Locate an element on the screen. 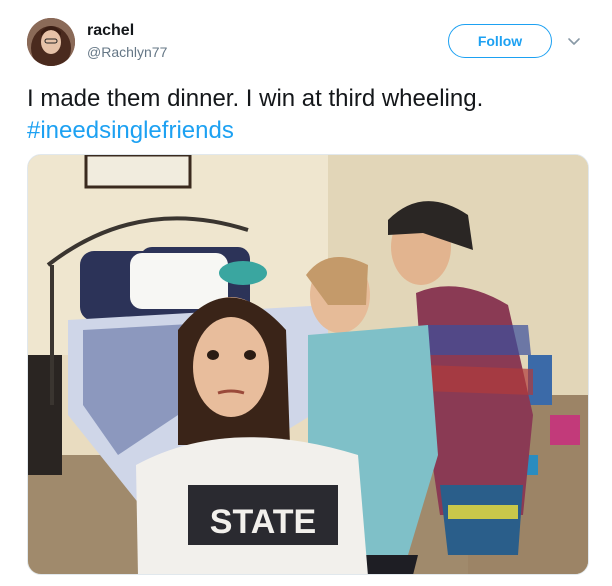  avatar is located at coordinates (51, 42).